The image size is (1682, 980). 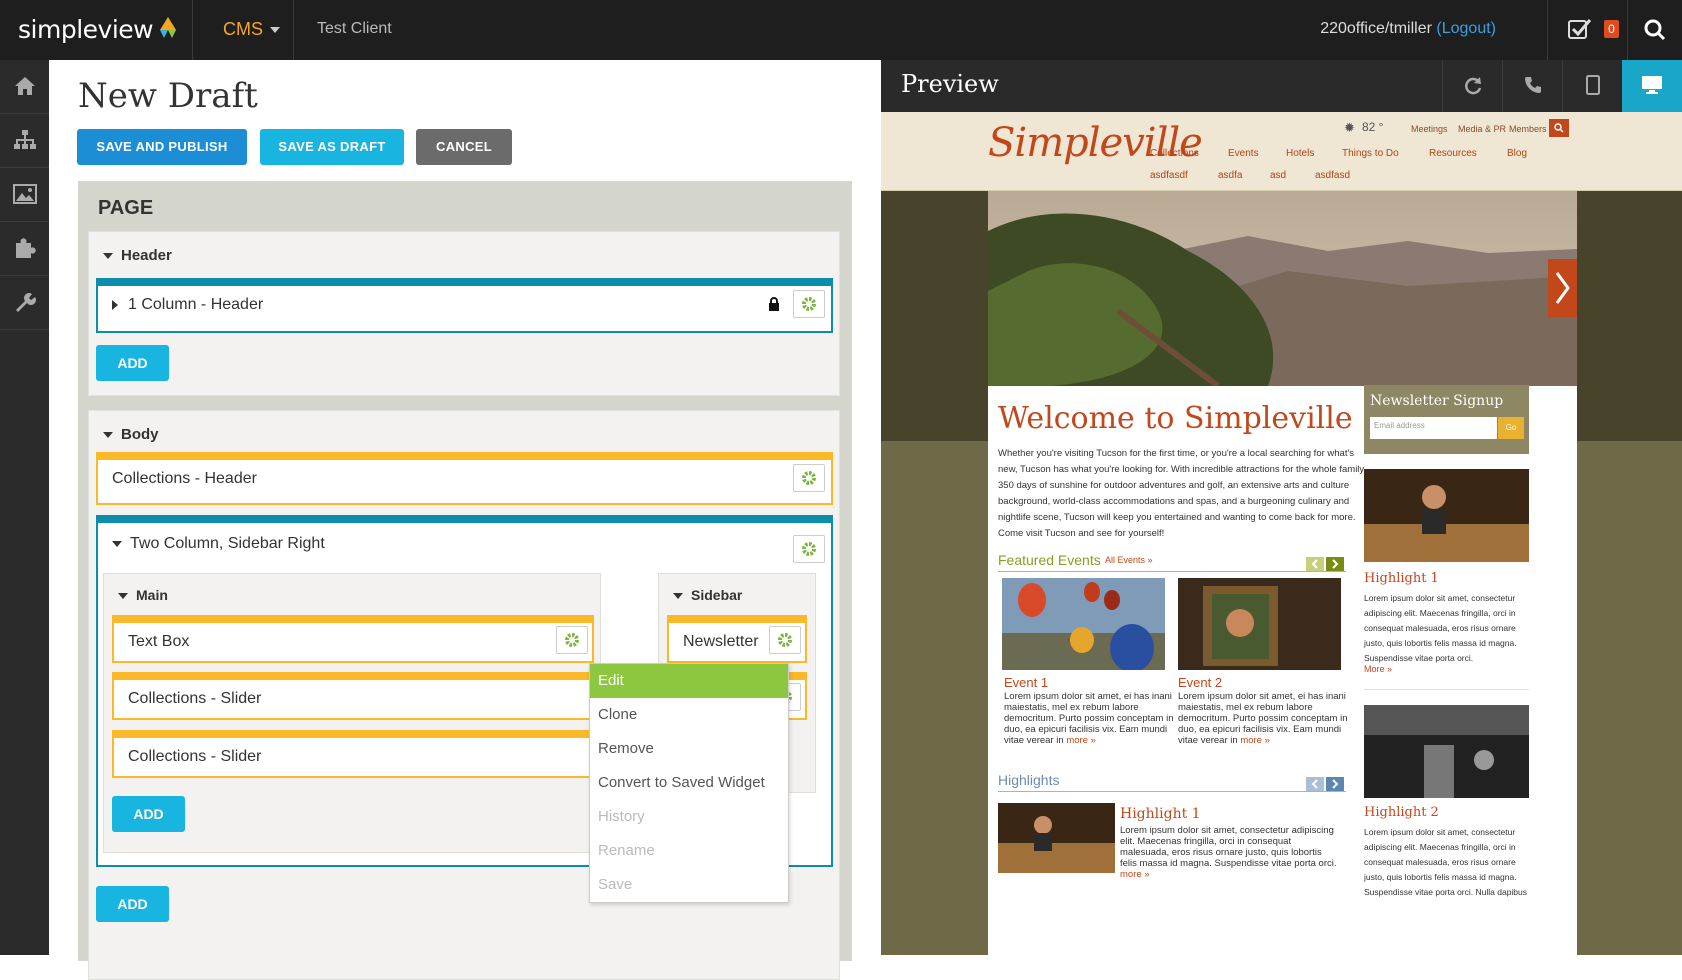 What do you see at coordinates (464, 305) in the screenshot?
I see `widget-1-column-header: 1 Column - Header` at bounding box center [464, 305].